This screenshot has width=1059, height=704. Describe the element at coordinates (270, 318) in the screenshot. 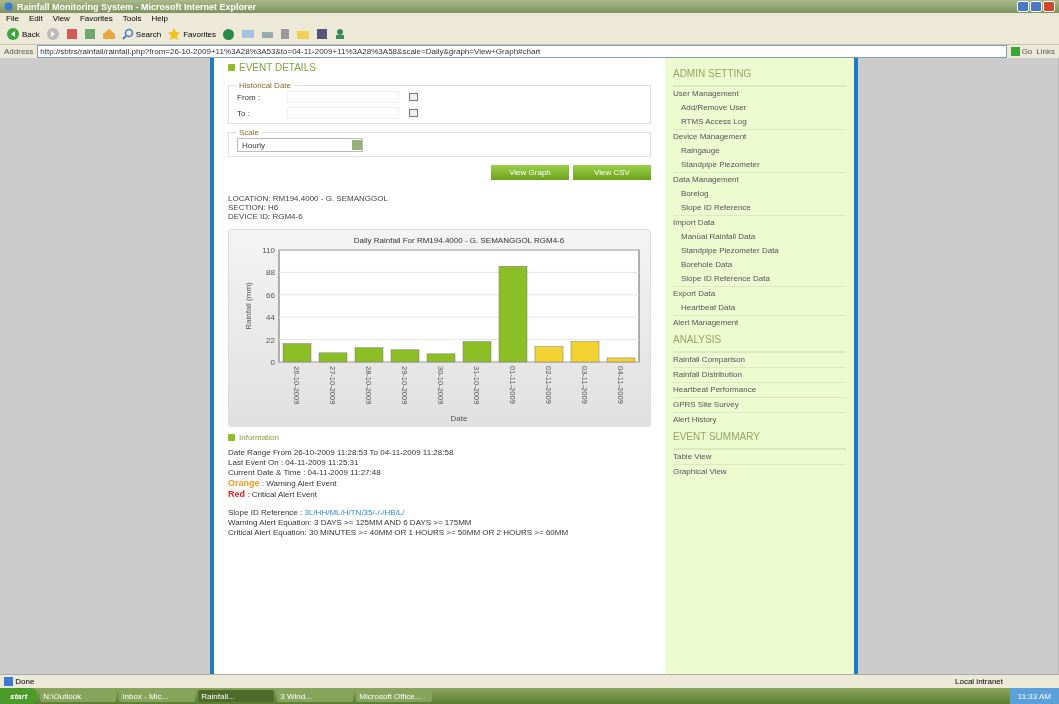

I see `y-tick-label: 44` at that location.